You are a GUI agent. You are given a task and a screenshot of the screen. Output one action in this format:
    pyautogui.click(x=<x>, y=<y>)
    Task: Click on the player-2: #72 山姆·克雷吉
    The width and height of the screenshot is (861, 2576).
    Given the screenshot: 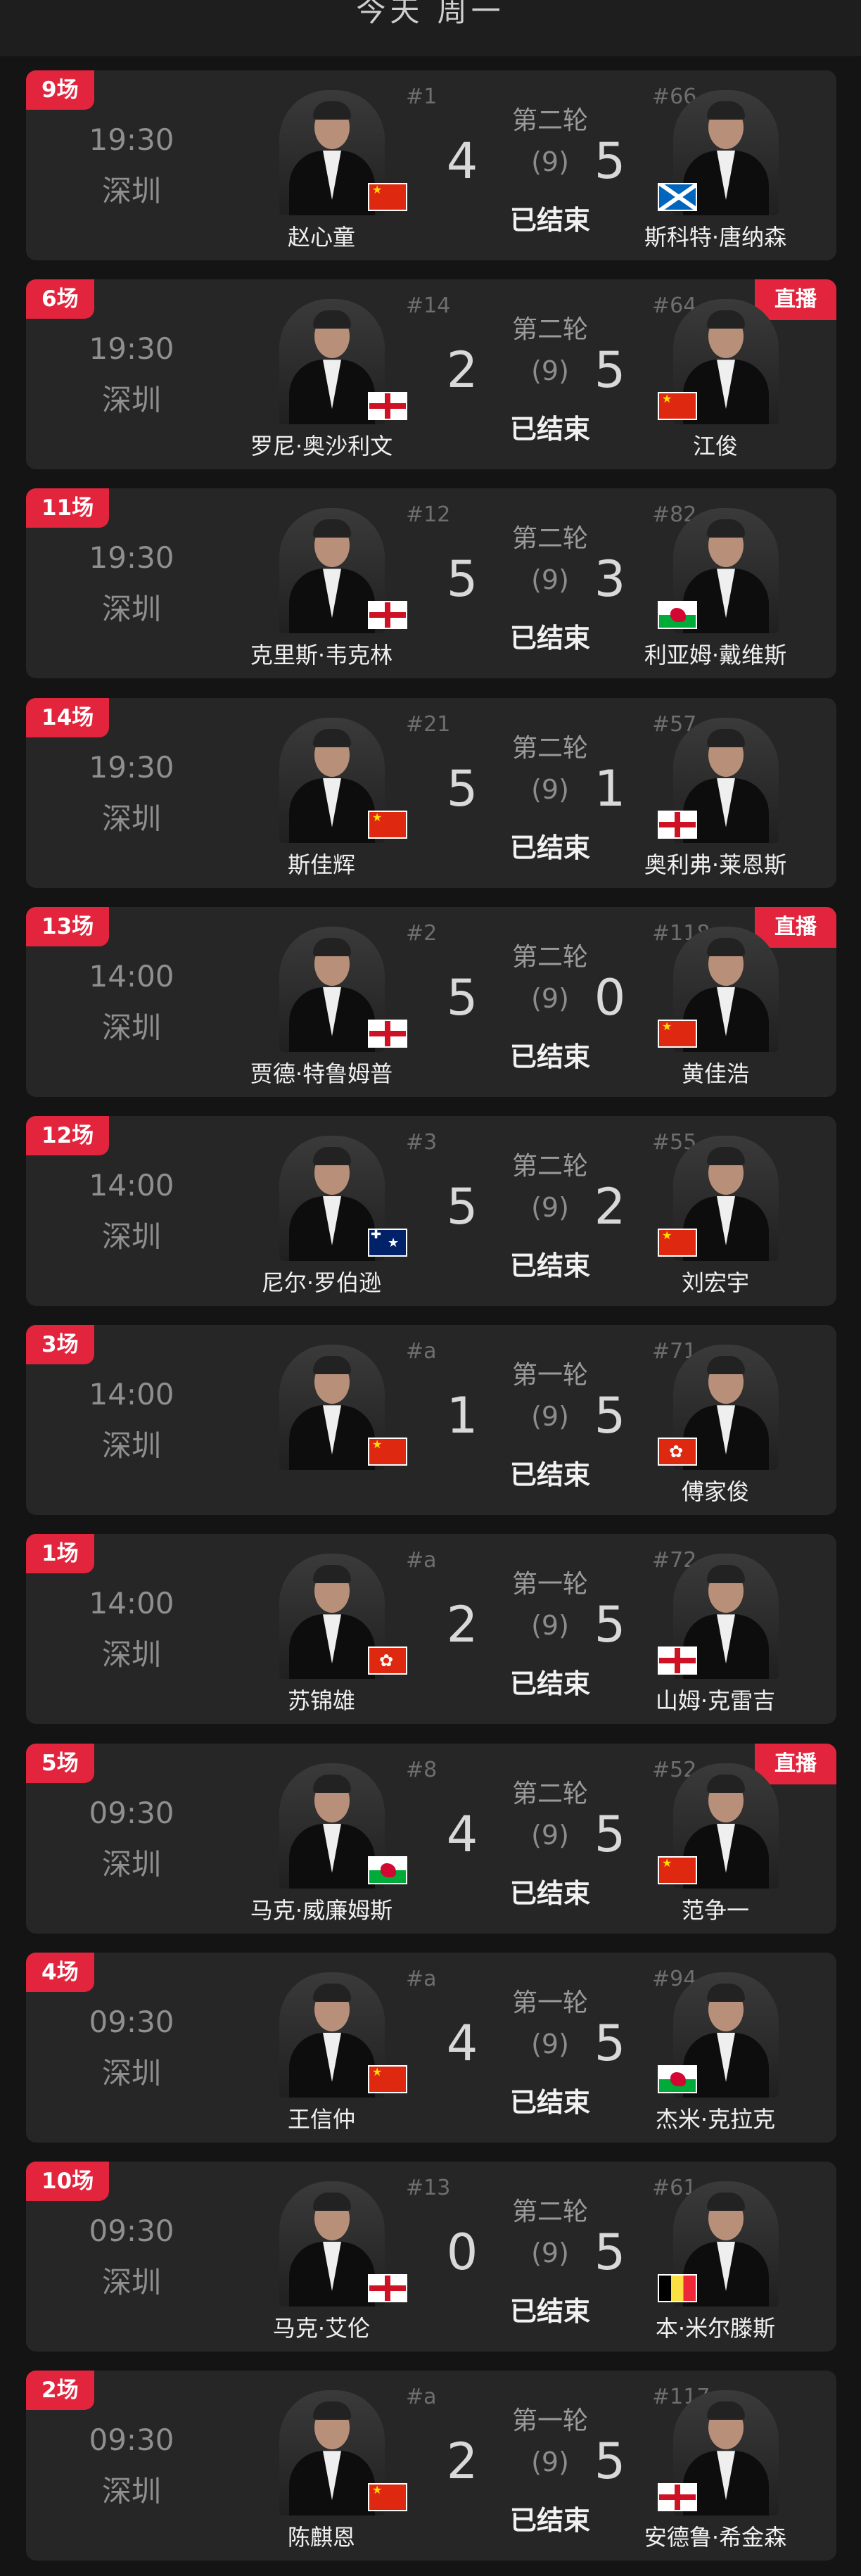 What is the action you would take?
    pyautogui.click(x=716, y=1636)
    